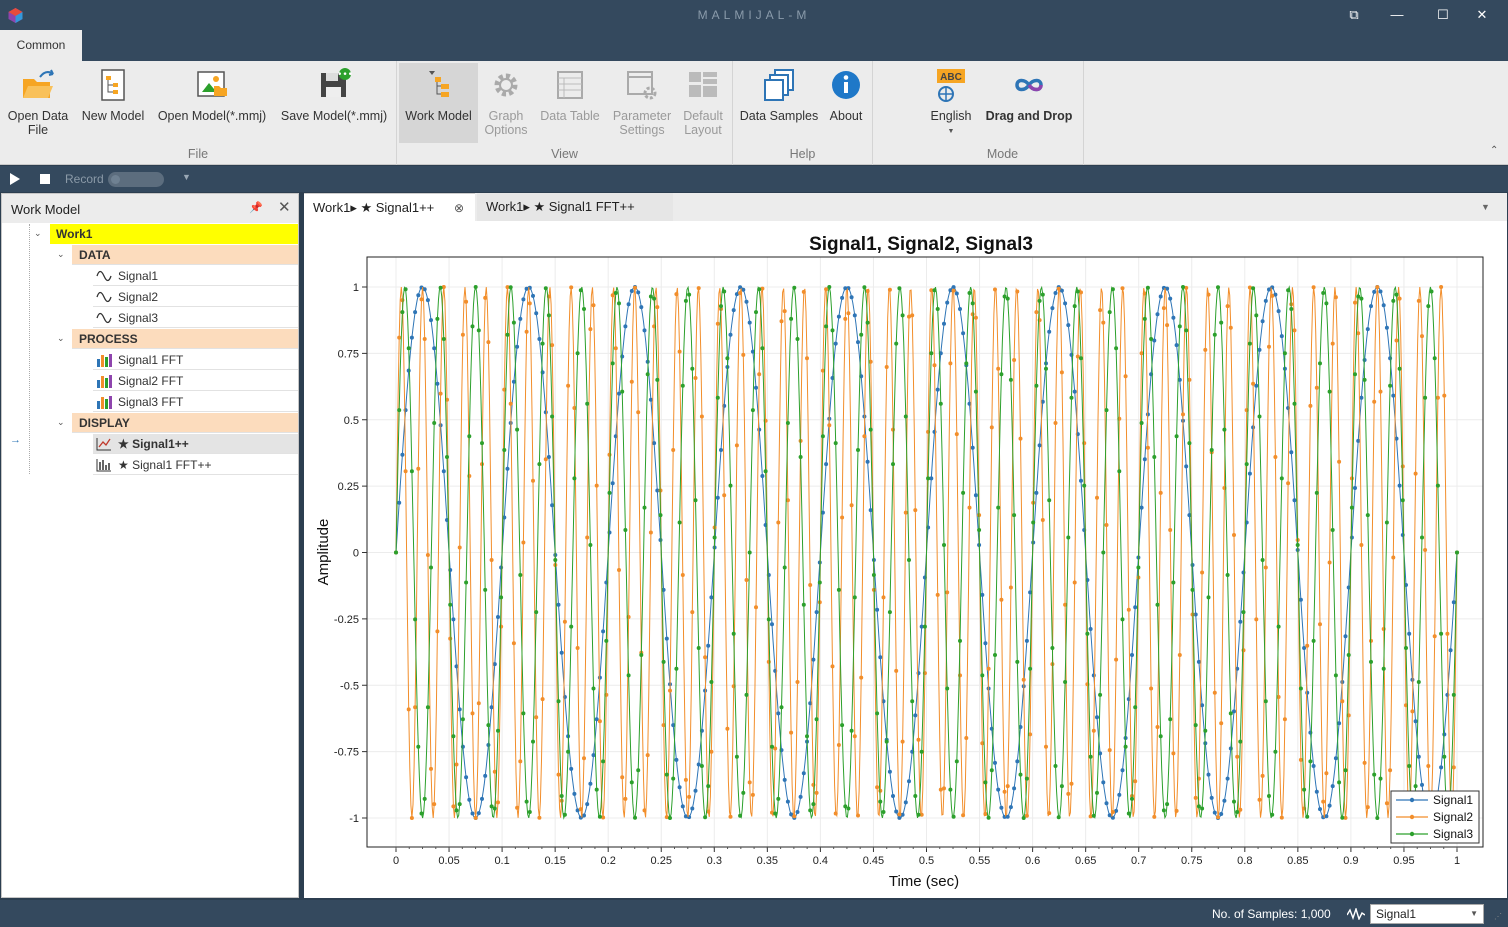 Image resolution: width=1508 pixels, height=927 pixels. I want to click on maximize-button: ☐, so click(1443, 15).